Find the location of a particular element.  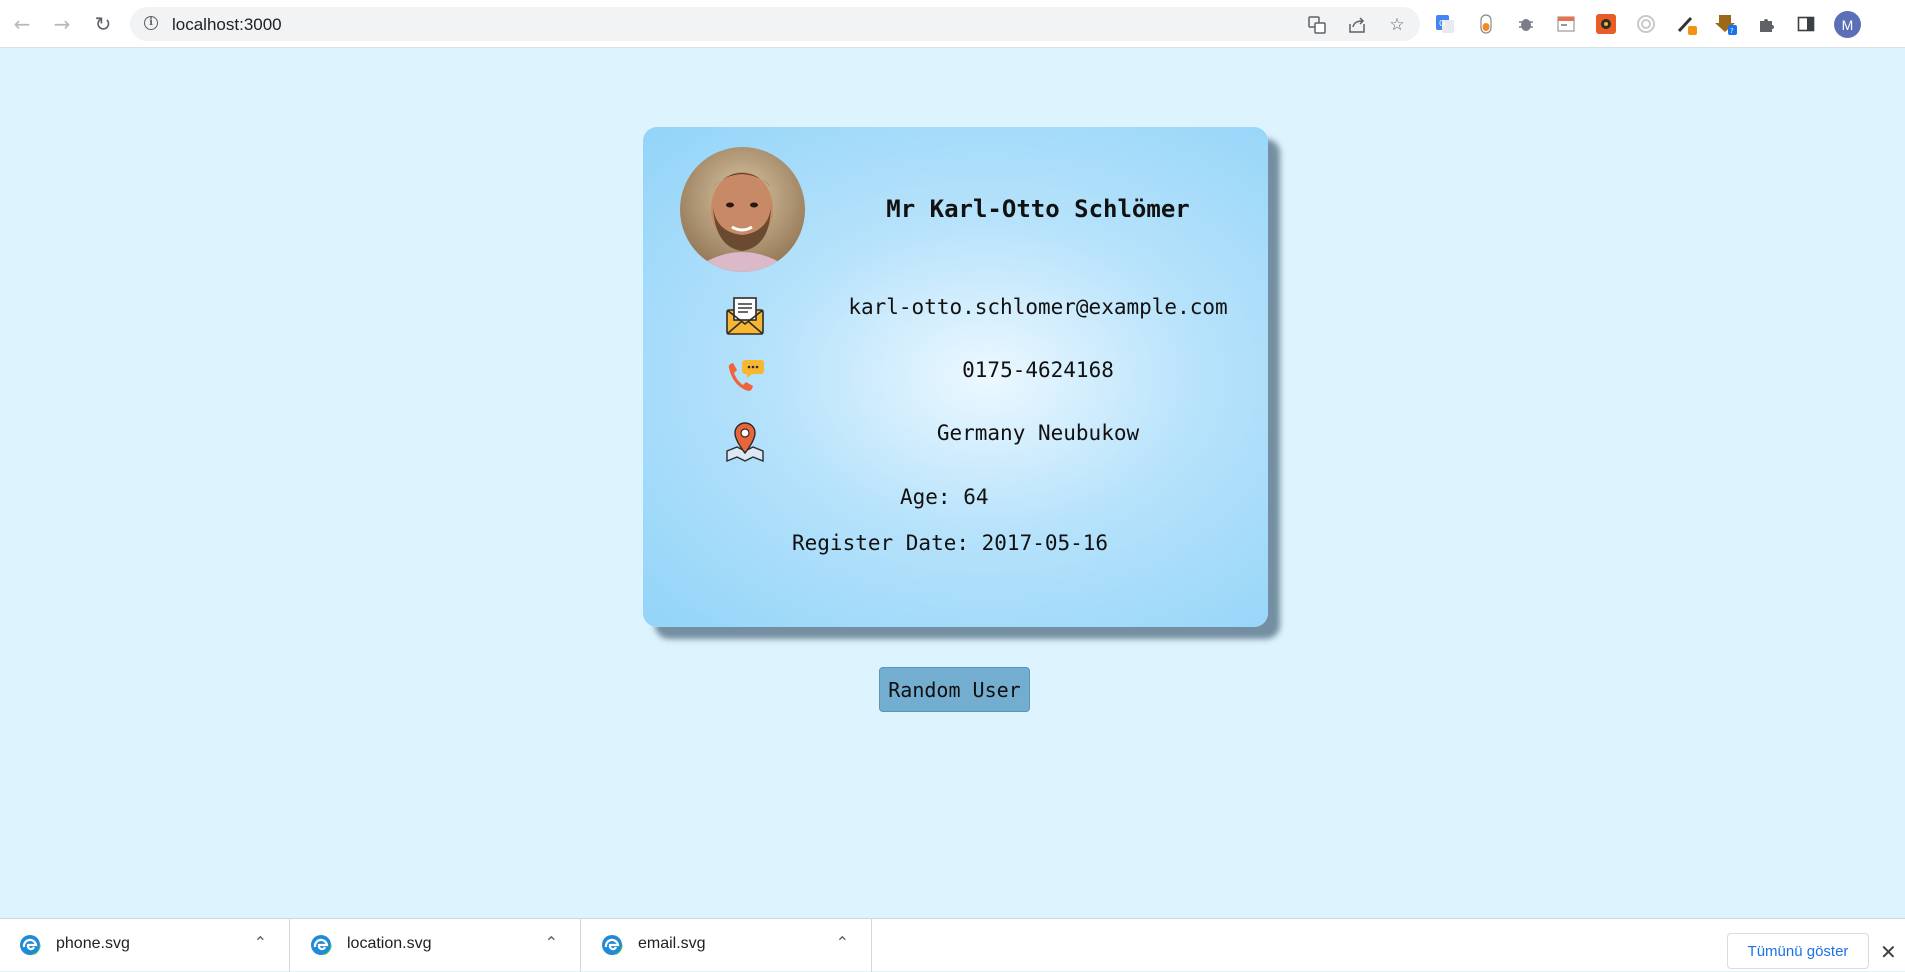

user-full-name: Mr Karl-Otto Schlömer is located at coordinates (1038, 209).